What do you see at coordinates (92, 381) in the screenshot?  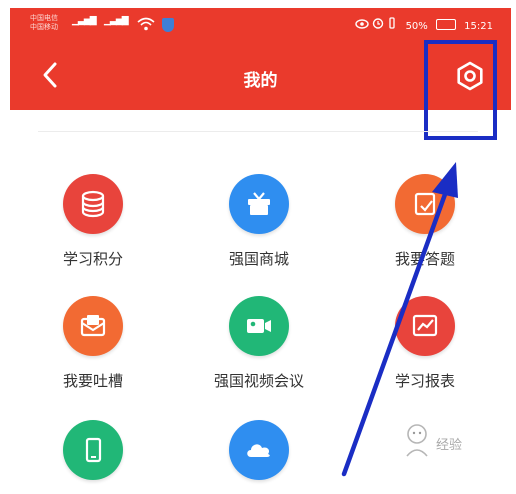 I see `grid-item-label: 我要吐槽` at bounding box center [92, 381].